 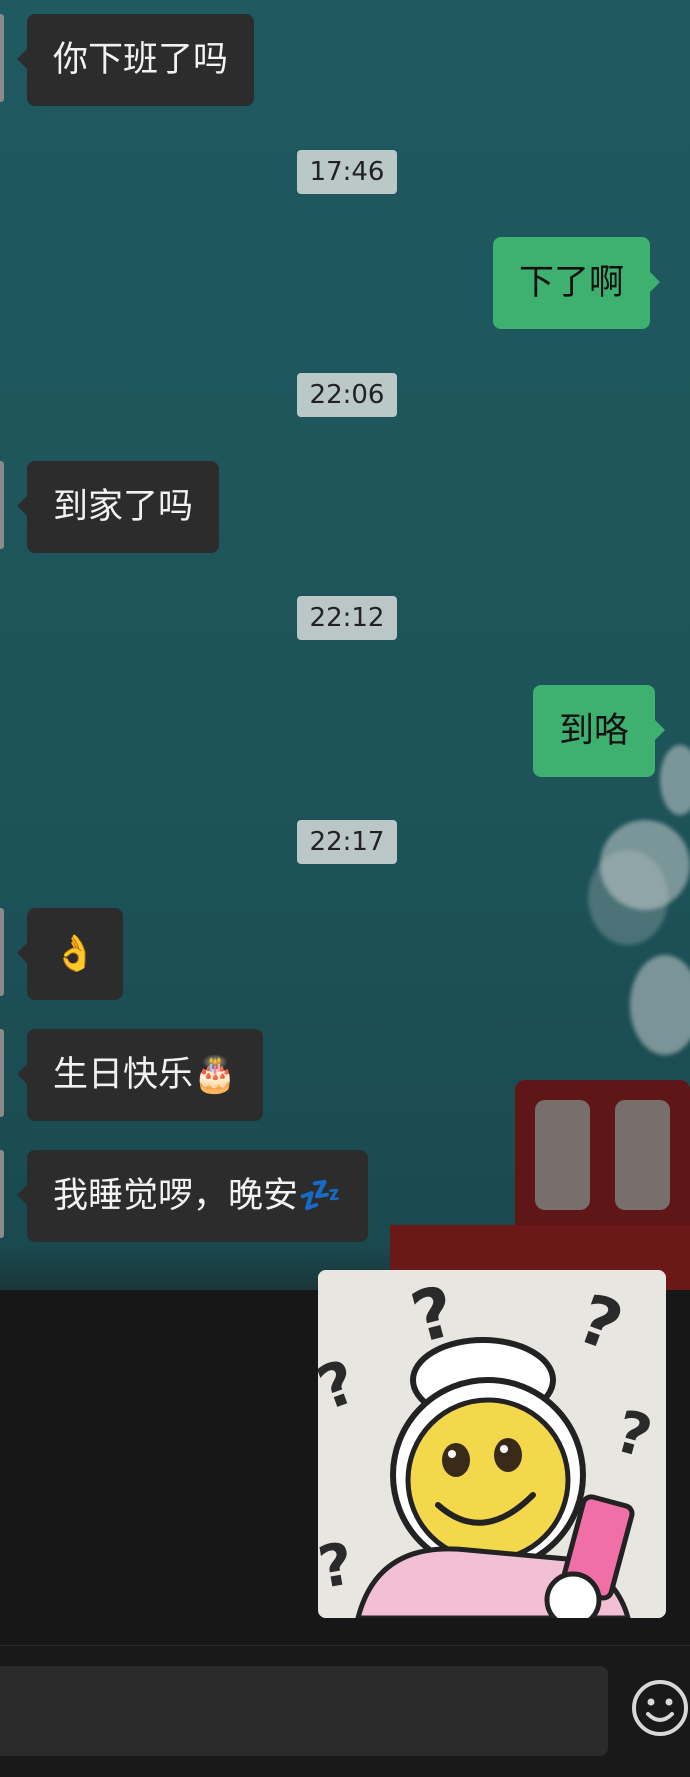 What do you see at coordinates (75, 954) in the screenshot?
I see `message-text: 👌` at bounding box center [75, 954].